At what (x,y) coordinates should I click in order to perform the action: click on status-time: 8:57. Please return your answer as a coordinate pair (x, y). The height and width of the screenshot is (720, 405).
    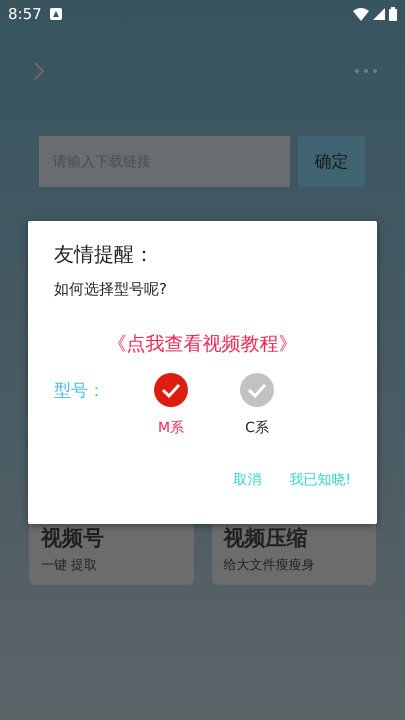
    Looking at the image, I should click on (25, 14).